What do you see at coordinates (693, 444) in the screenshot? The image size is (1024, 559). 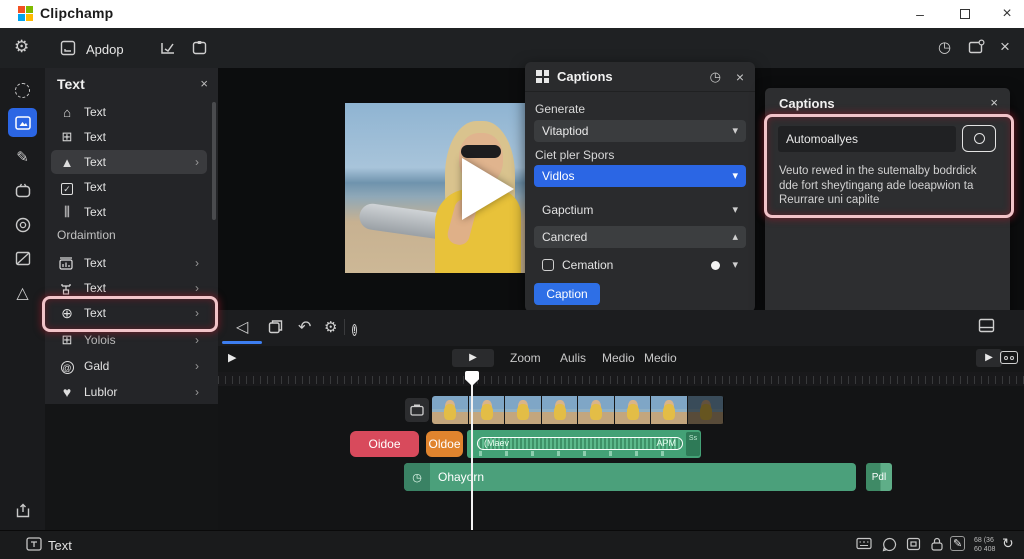 I see `audio-clip-handle: Ss` at bounding box center [693, 444].